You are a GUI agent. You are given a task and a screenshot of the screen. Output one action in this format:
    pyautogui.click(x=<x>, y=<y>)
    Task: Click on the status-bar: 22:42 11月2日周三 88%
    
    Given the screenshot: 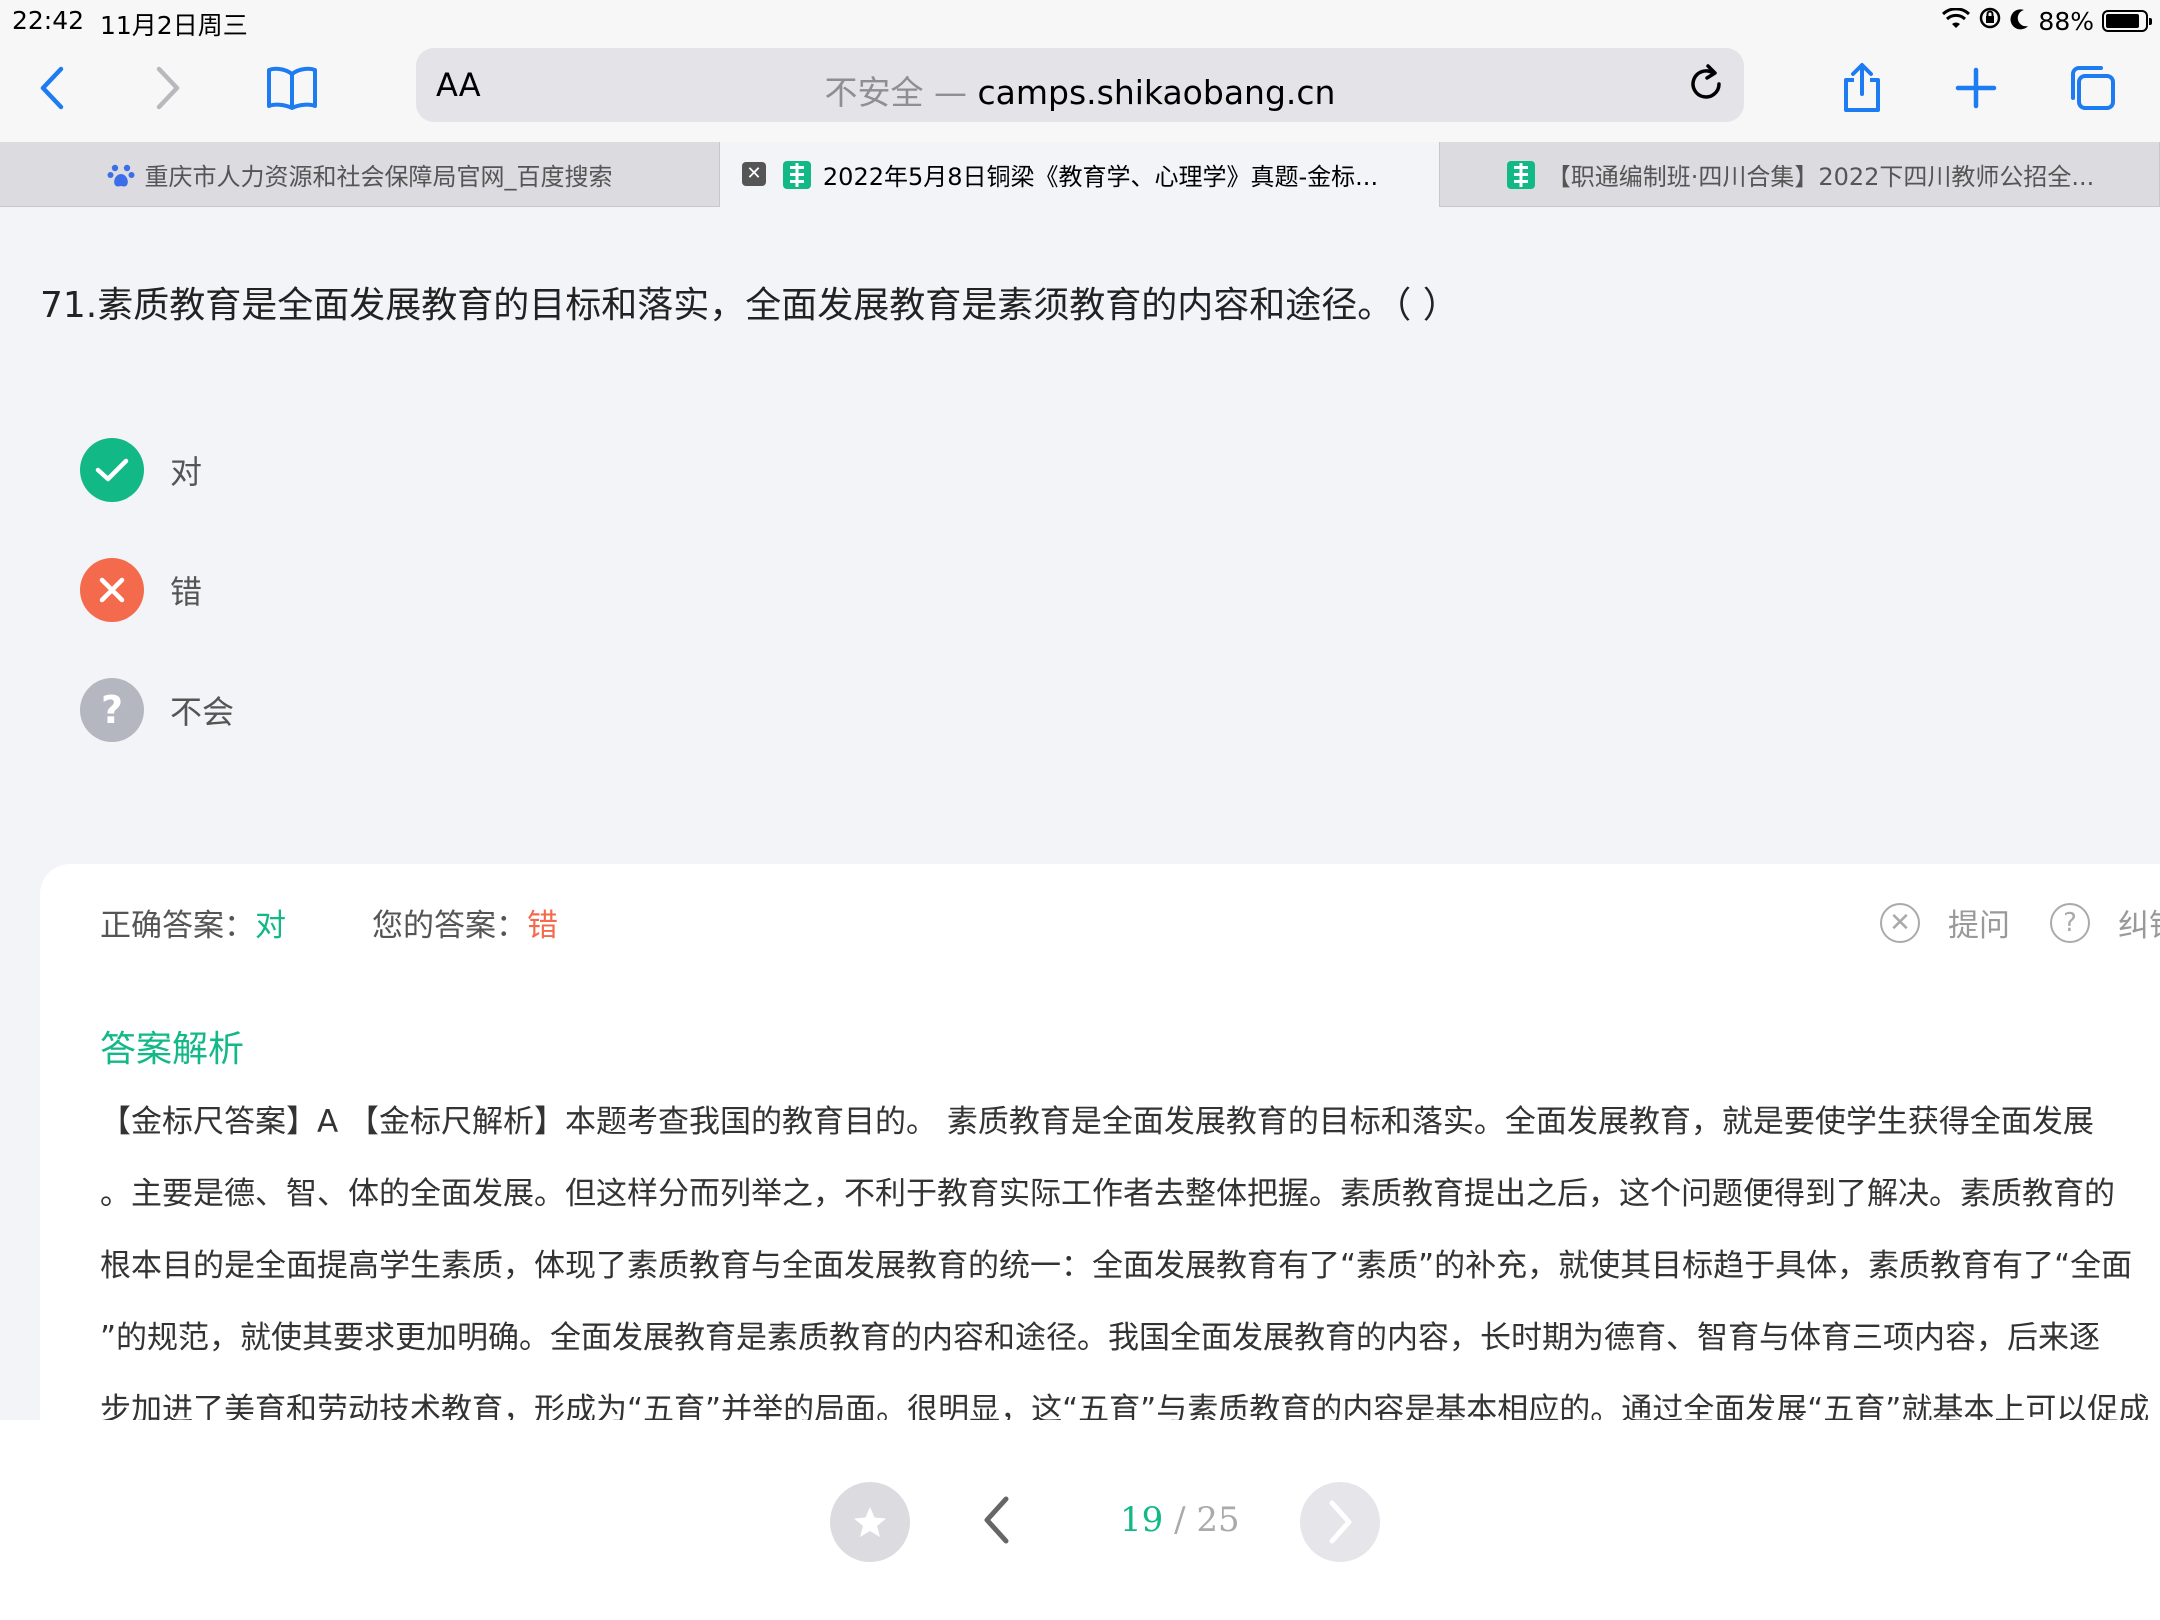 What is the action you would take?
    pyautogui.click(x=1080, y=21)
    